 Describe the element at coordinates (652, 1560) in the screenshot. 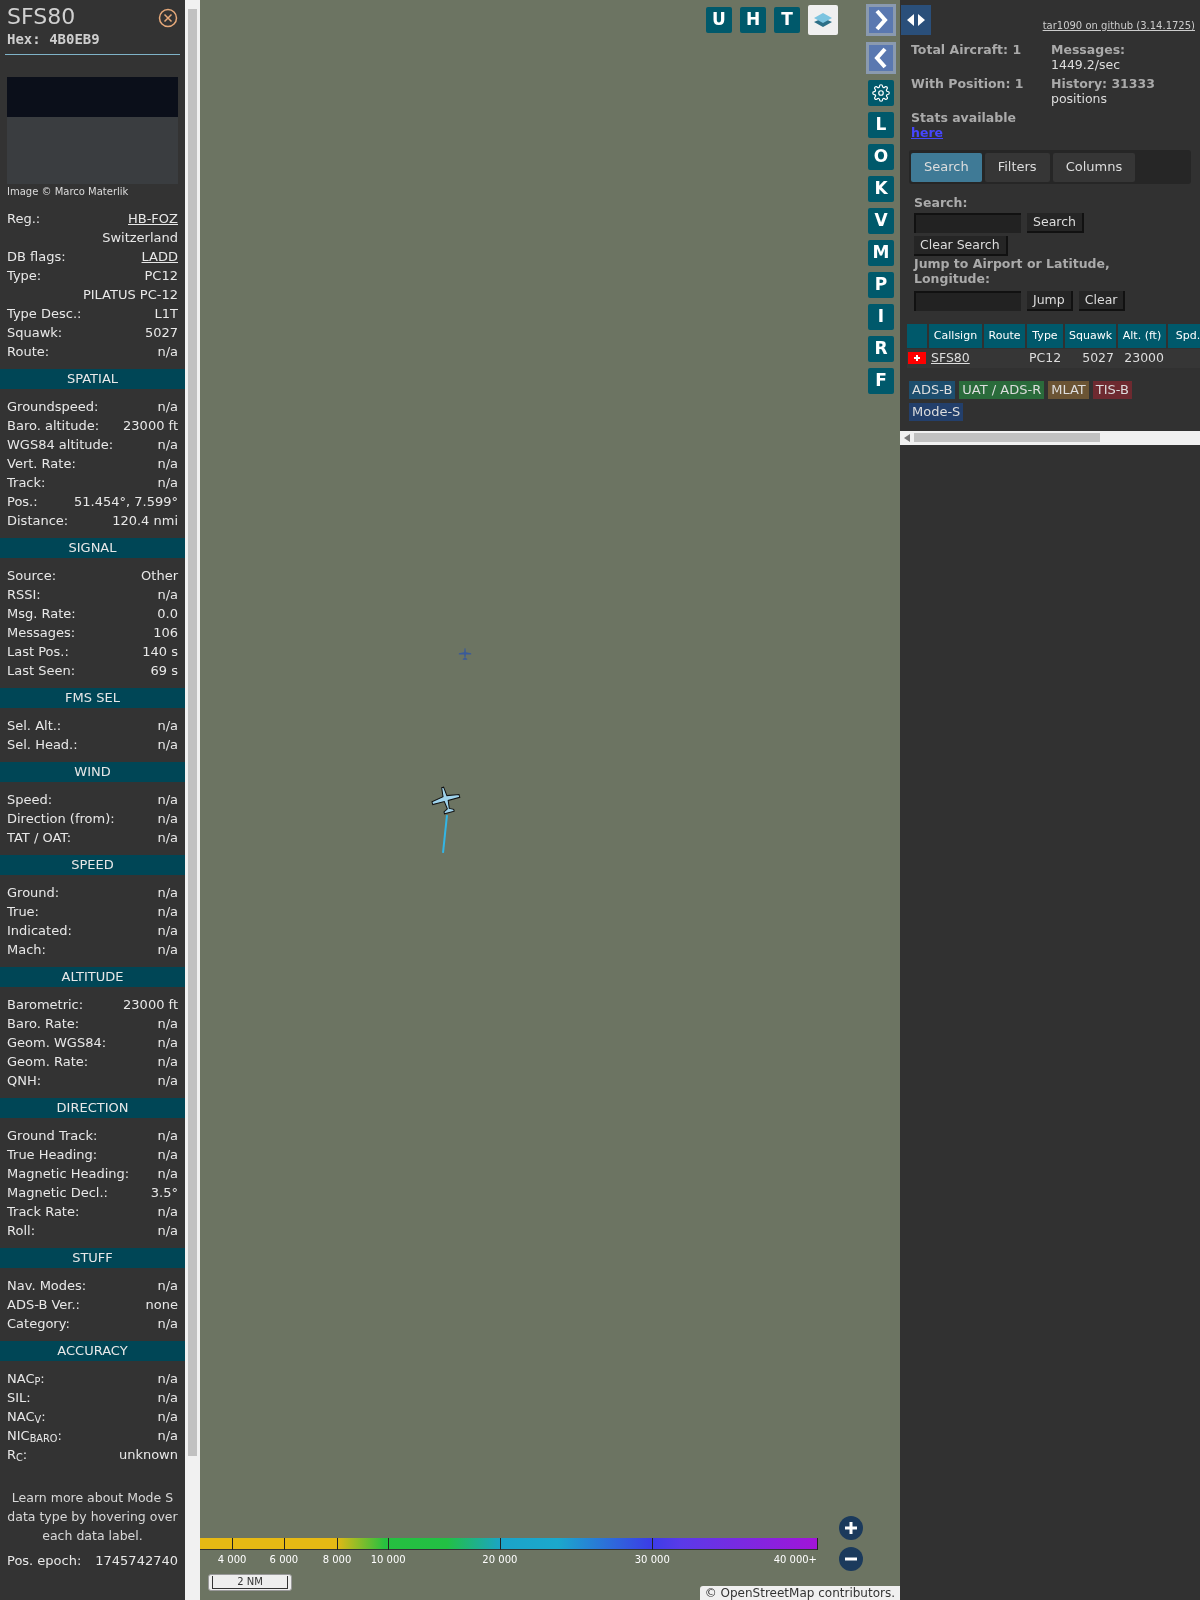

I see `legend-label: 30 000` at that location.